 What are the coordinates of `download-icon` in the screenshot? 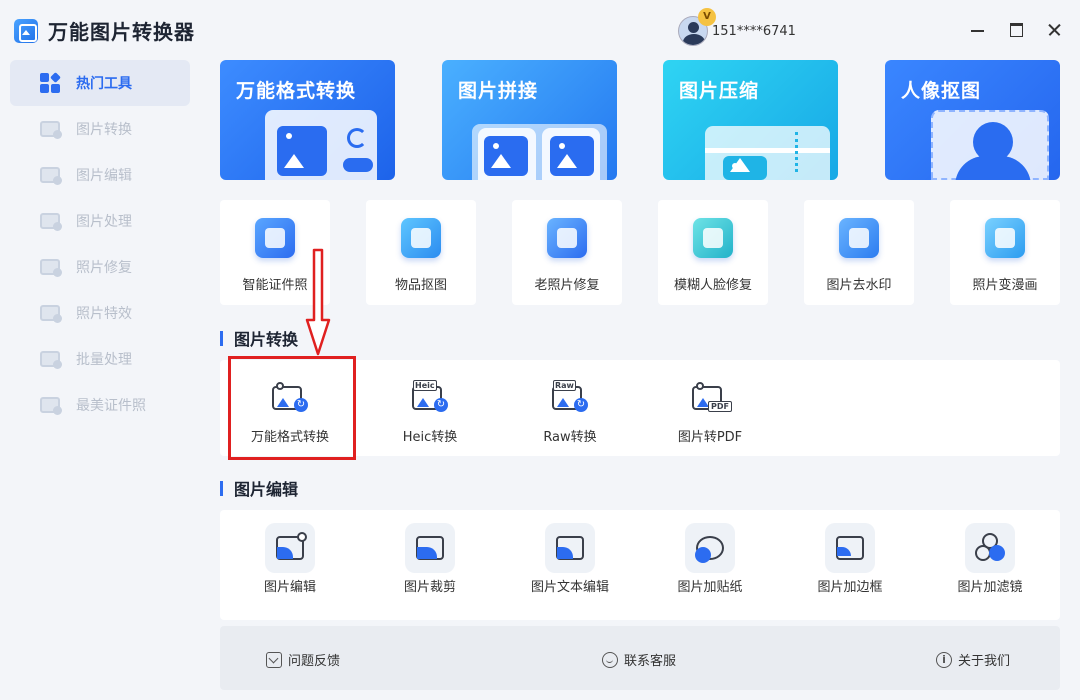 It's located at (713, 238).